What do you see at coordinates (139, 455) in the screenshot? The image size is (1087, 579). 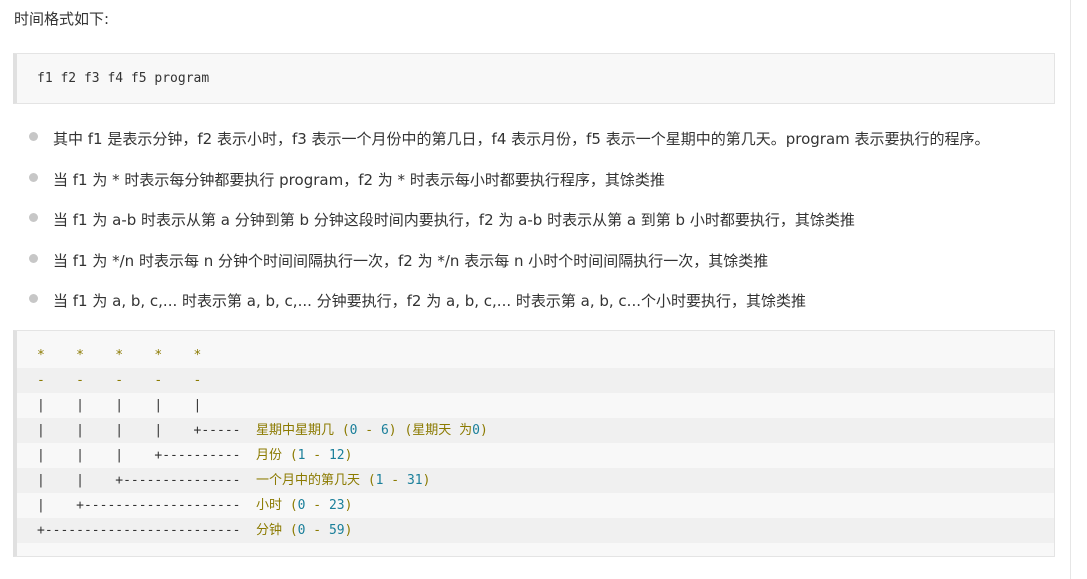 I see `diagram-art: | | | +----------` at bounding box center [139, 455].